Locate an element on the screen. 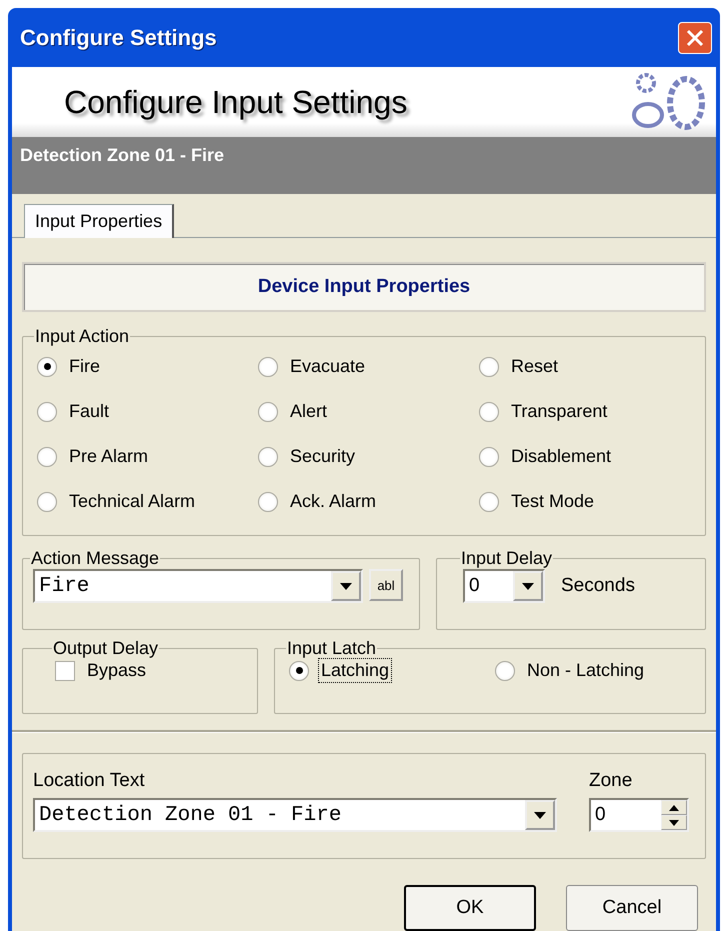 The image size is (723, 931). radio-option: Transparent is located at coordinates (585, 411).